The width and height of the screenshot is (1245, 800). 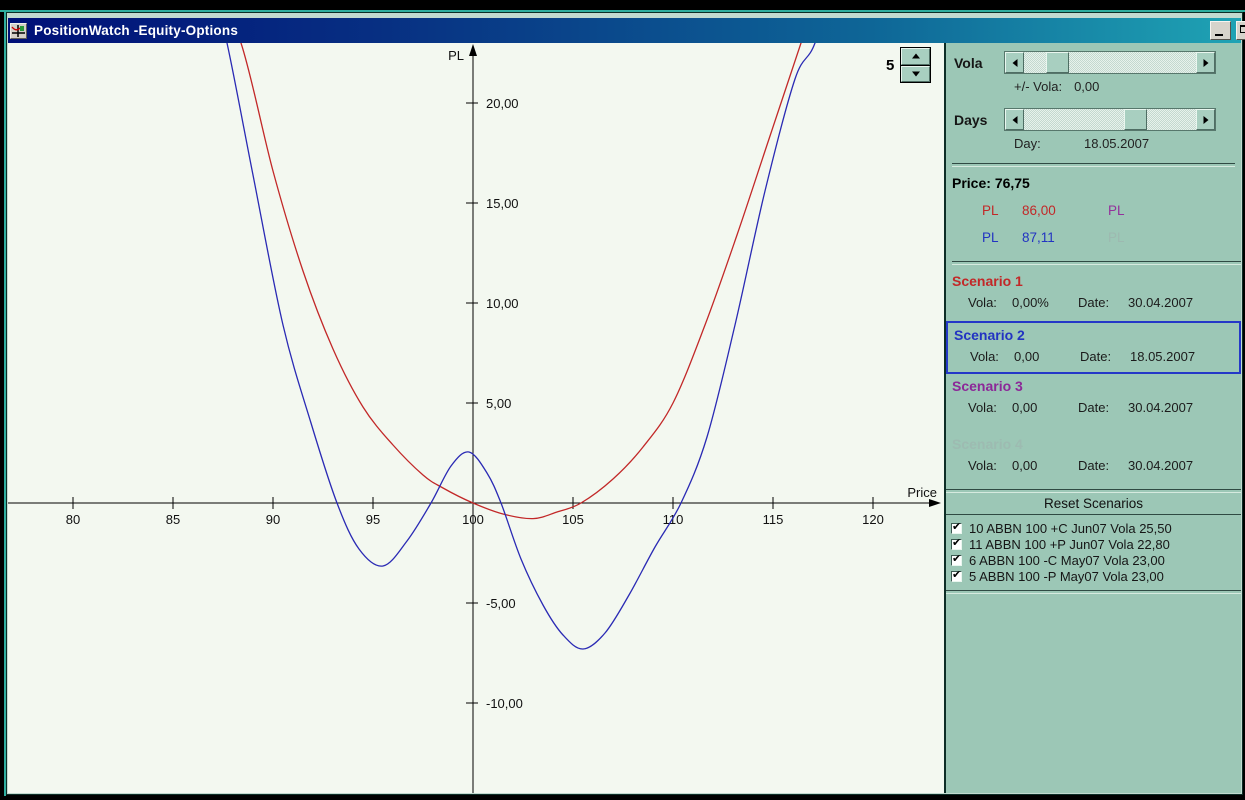 What do you see at coordinates (1066, 576) in the screenshot?
I see `position-label: 5 ABBN 100 -P May07 Vola 23,00` at bounding box center [1066, 576].